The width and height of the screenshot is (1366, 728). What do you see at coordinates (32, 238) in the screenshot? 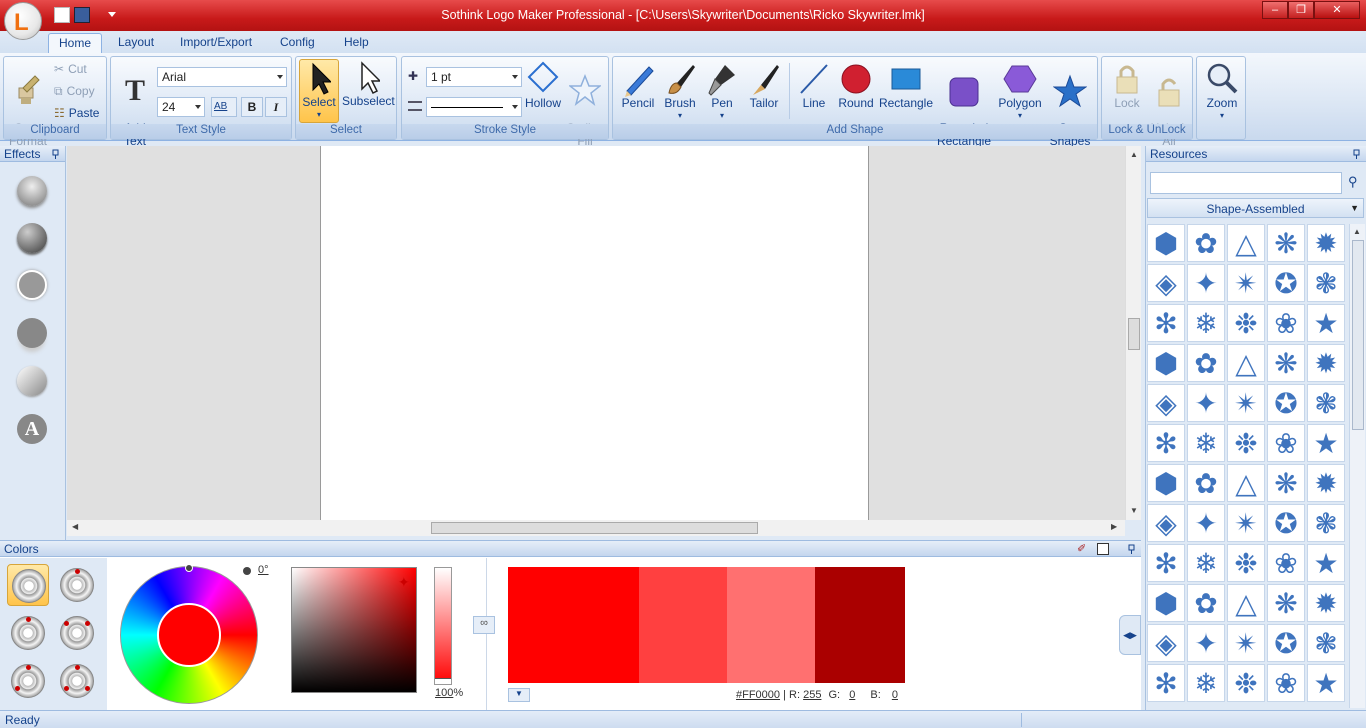
I see `effect-emboss-button` at bounding box center [32, 238].